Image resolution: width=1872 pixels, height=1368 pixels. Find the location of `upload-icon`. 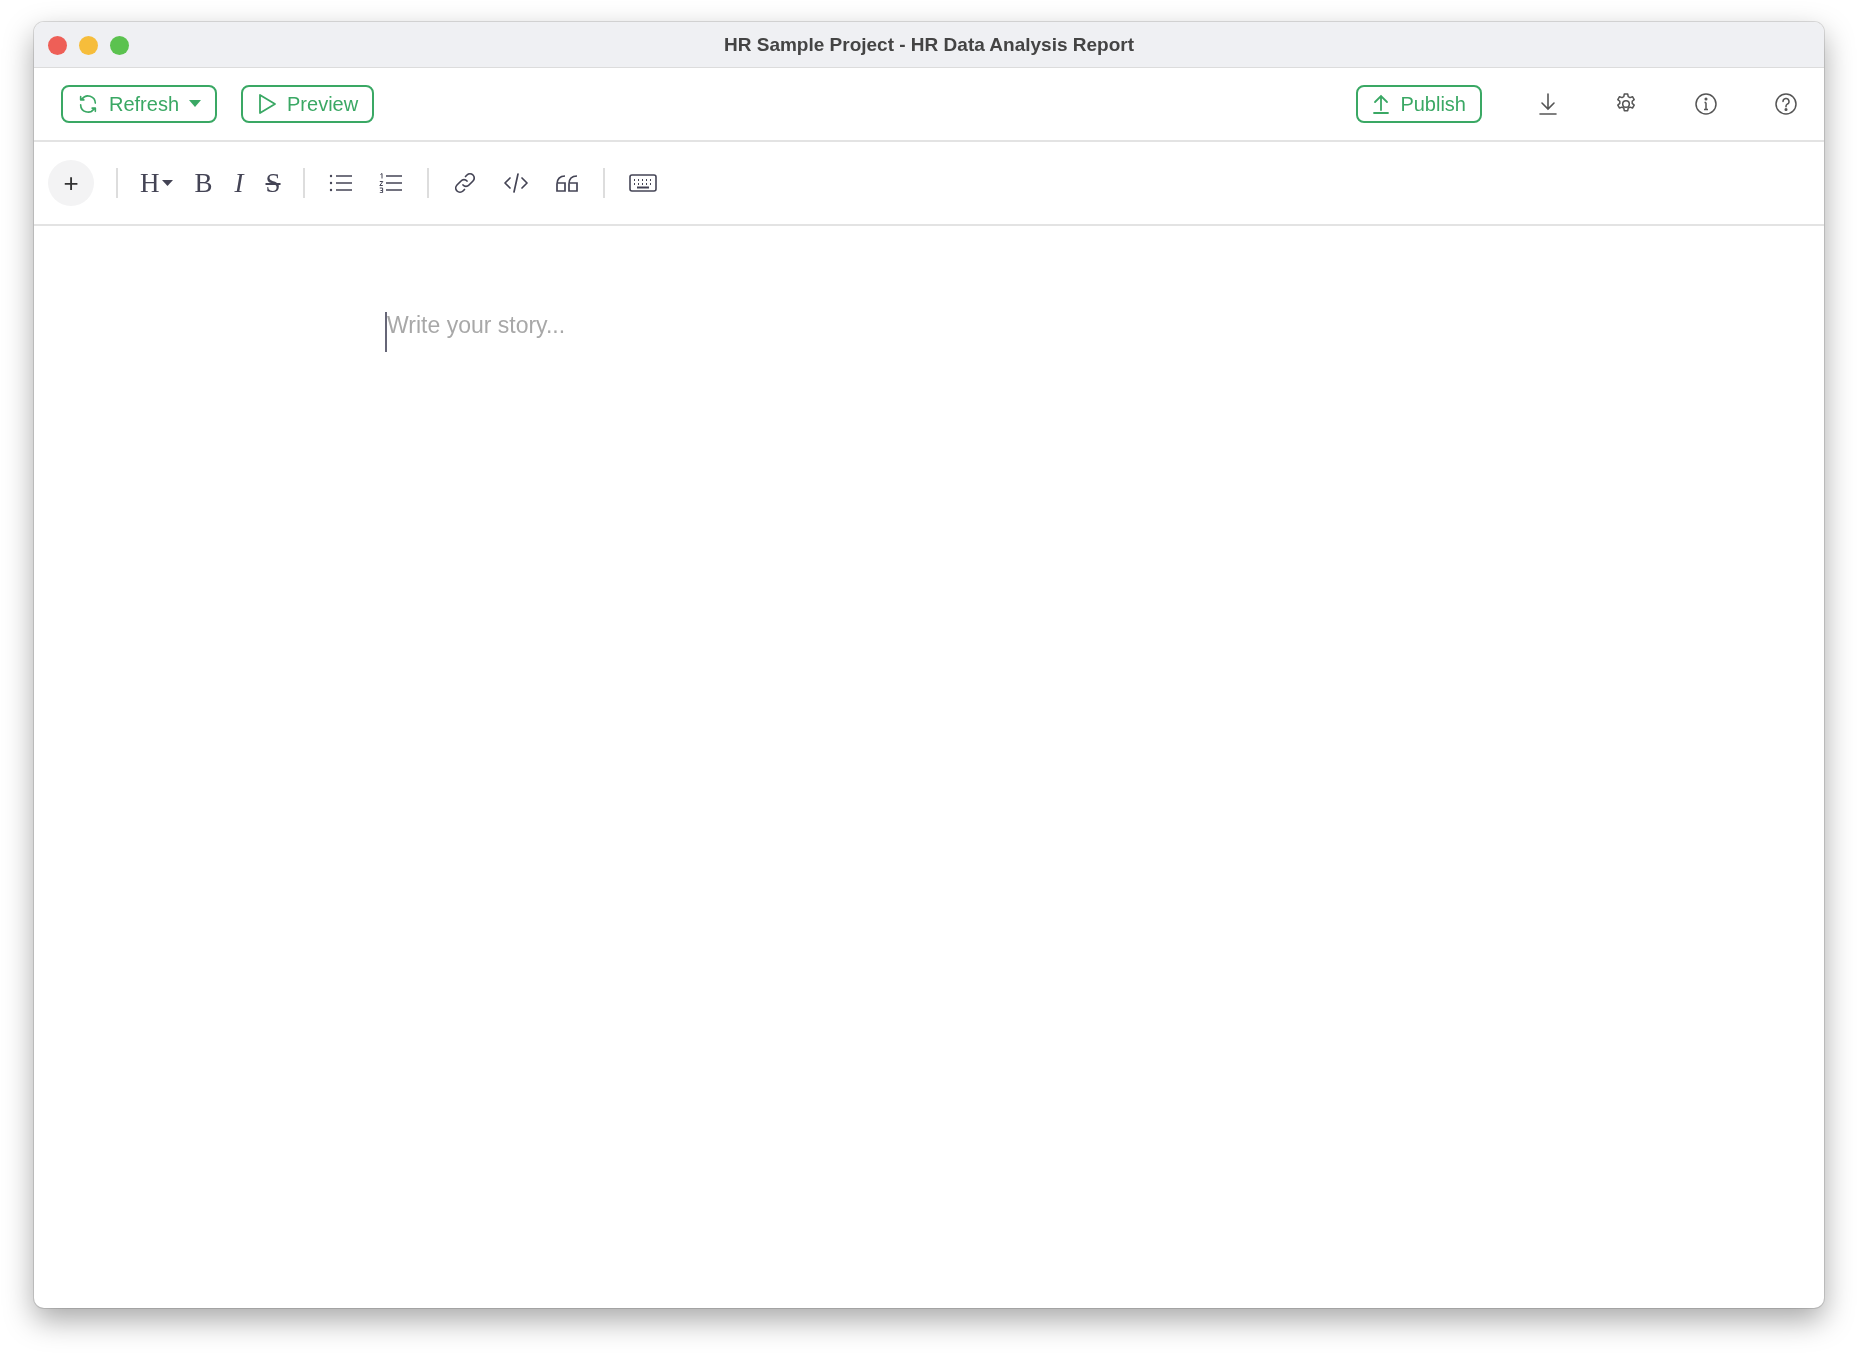

upload-icon is located at coordinates (1381, 104).